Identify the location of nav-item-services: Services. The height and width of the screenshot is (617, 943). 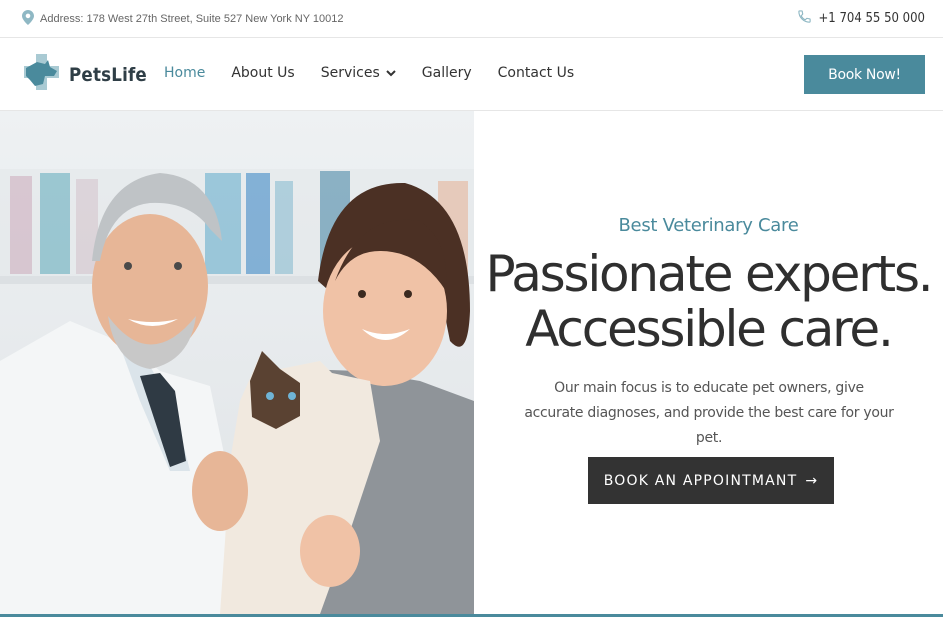
(358, 73).